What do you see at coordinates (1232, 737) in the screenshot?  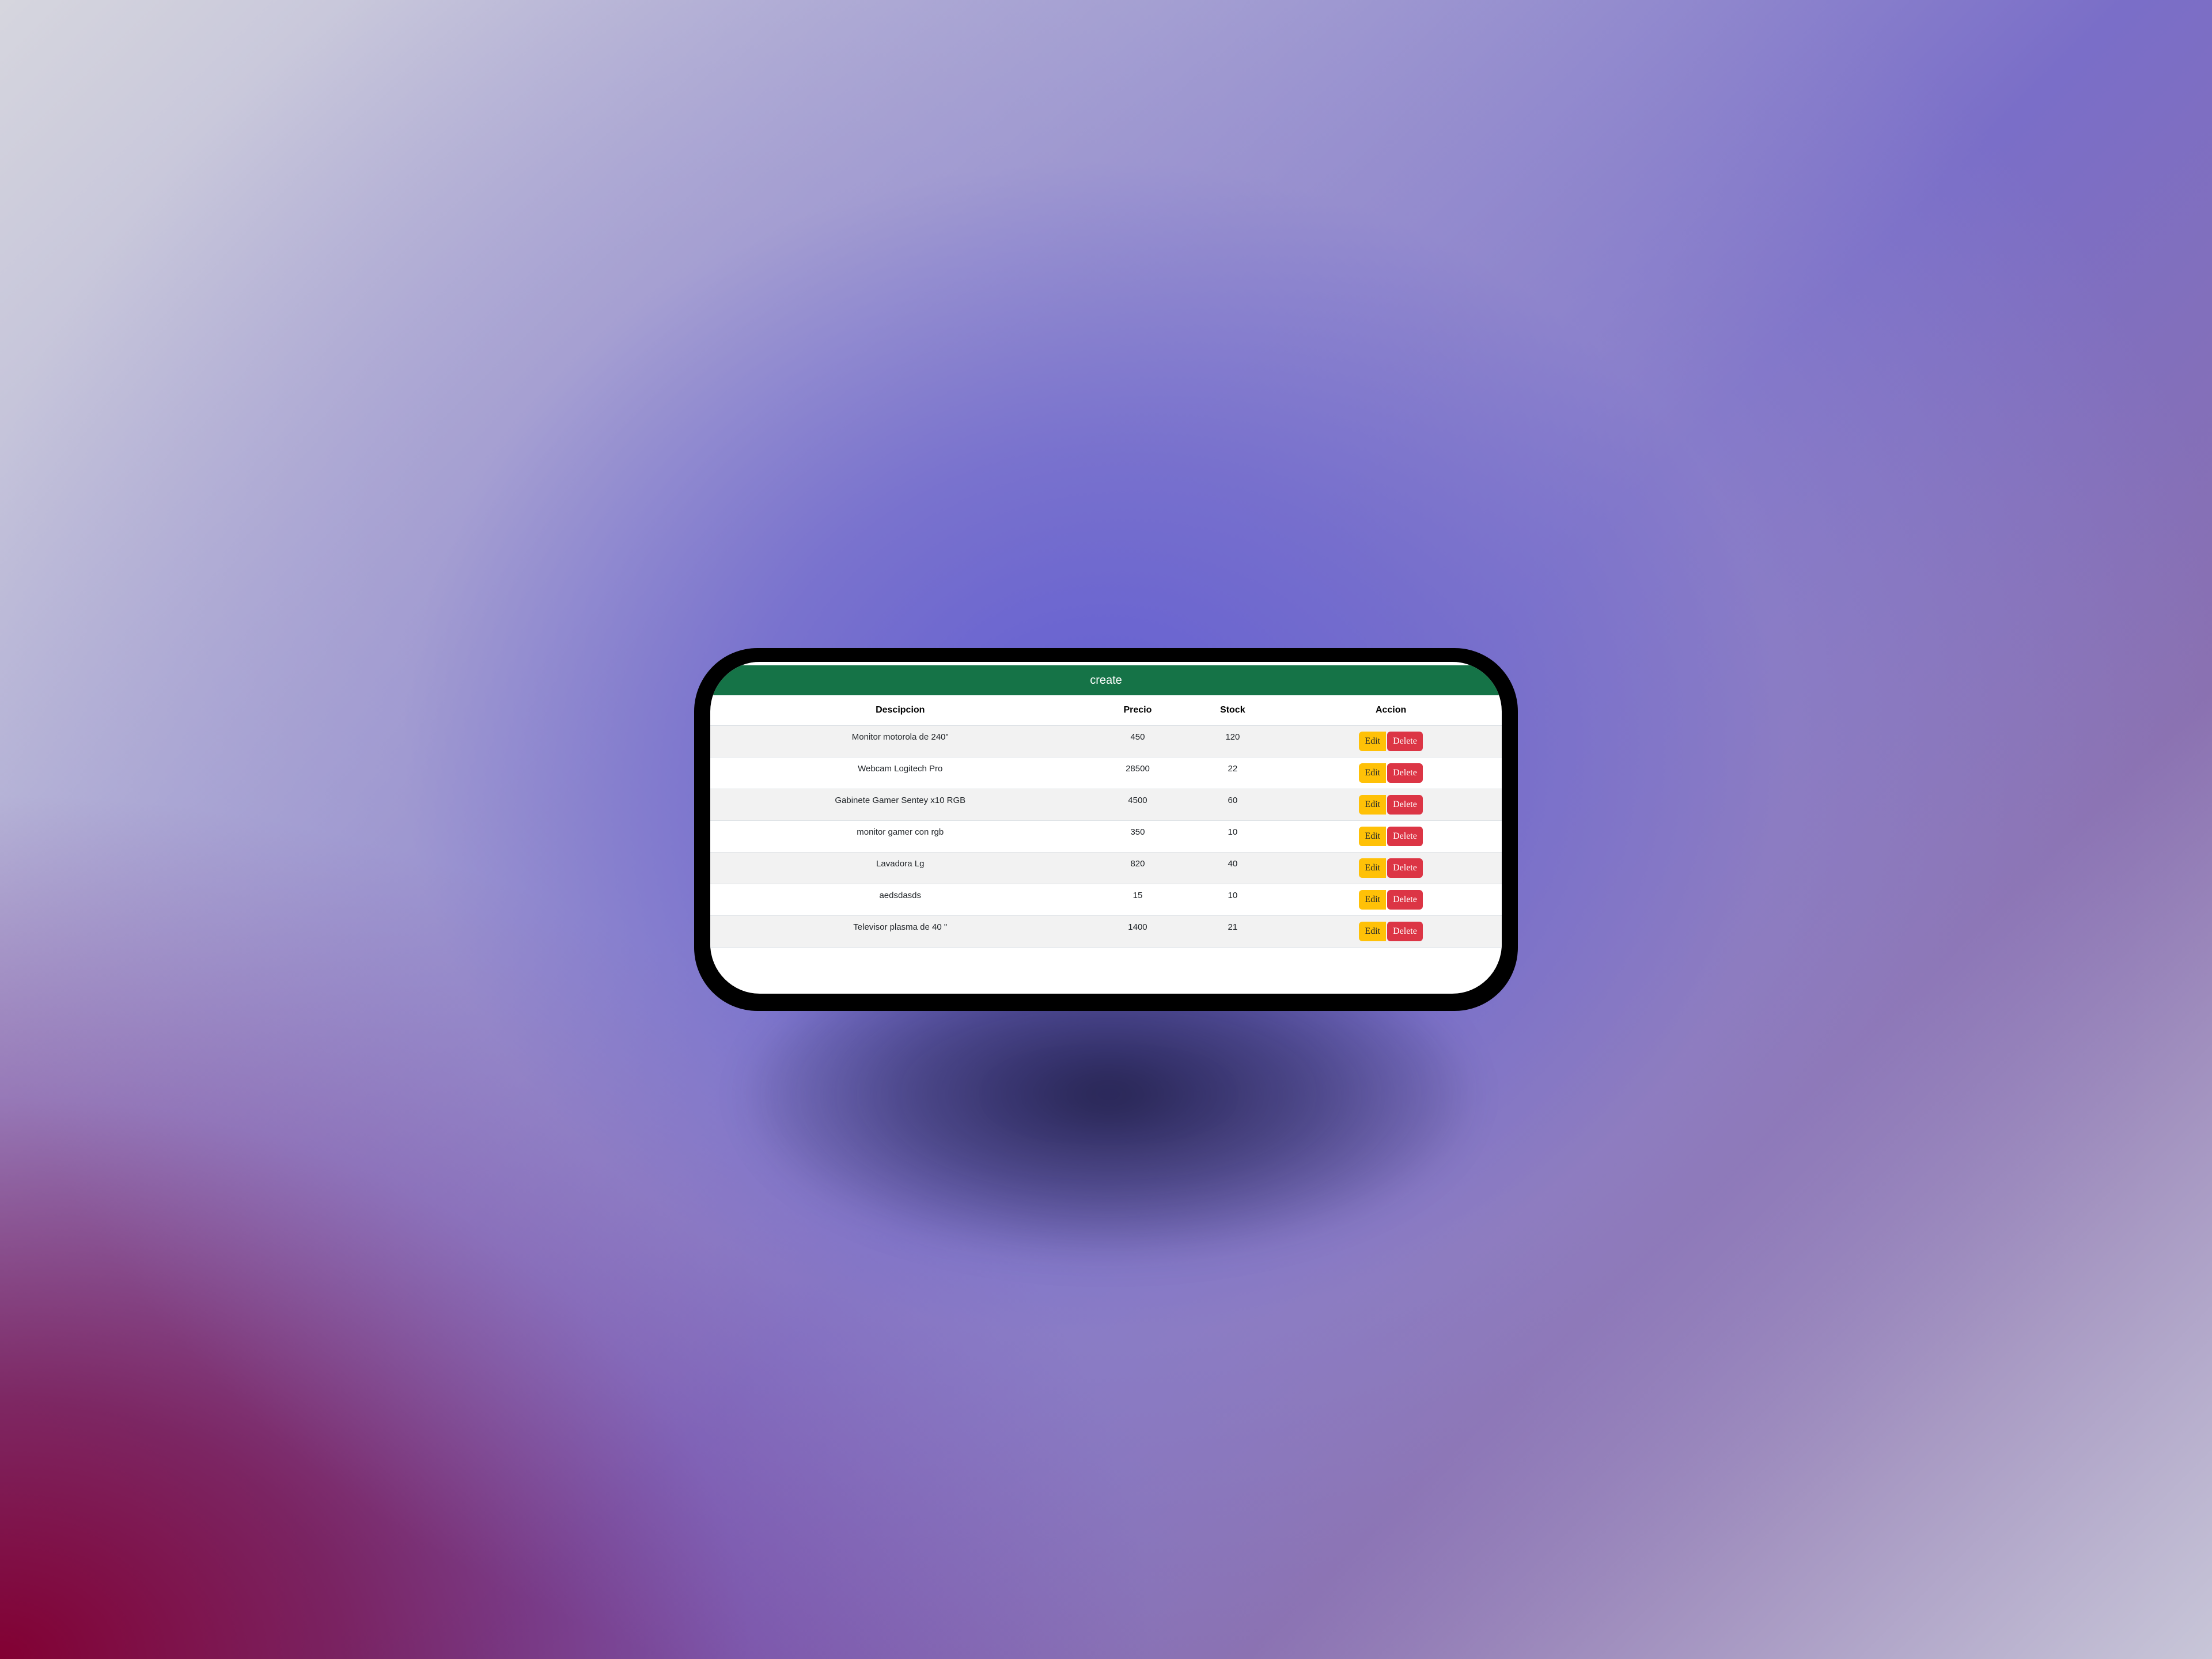 I see `row-stock: 120` at bounding box center [1232, 737].